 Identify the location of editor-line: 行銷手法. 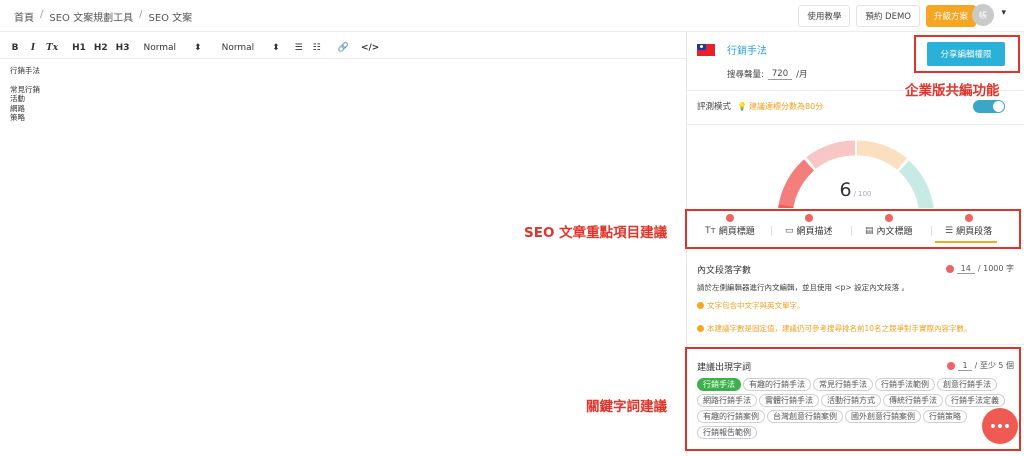
(25, 70).